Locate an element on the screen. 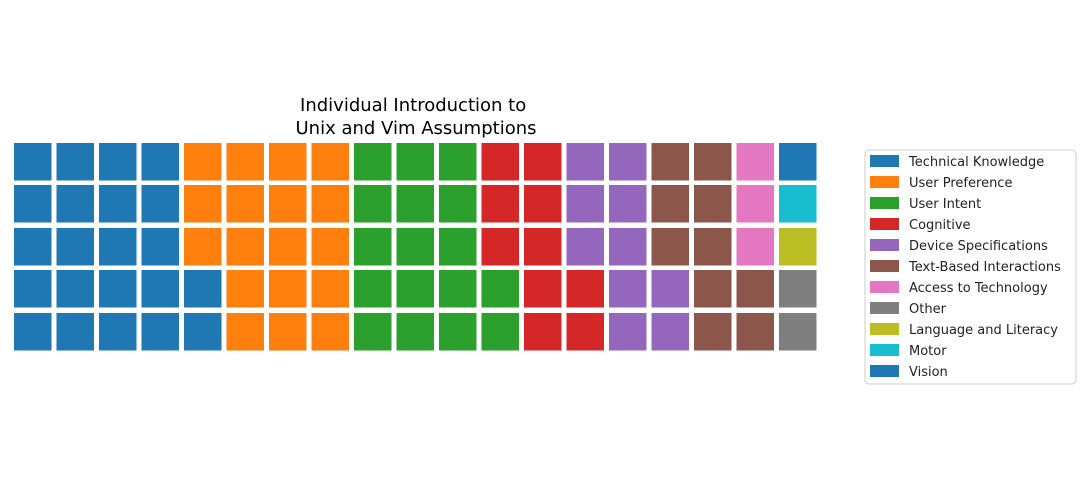 The height and width of the screenshot is (491, 1091). legend-swatch-cognitive is located at coordinates (884, 224).